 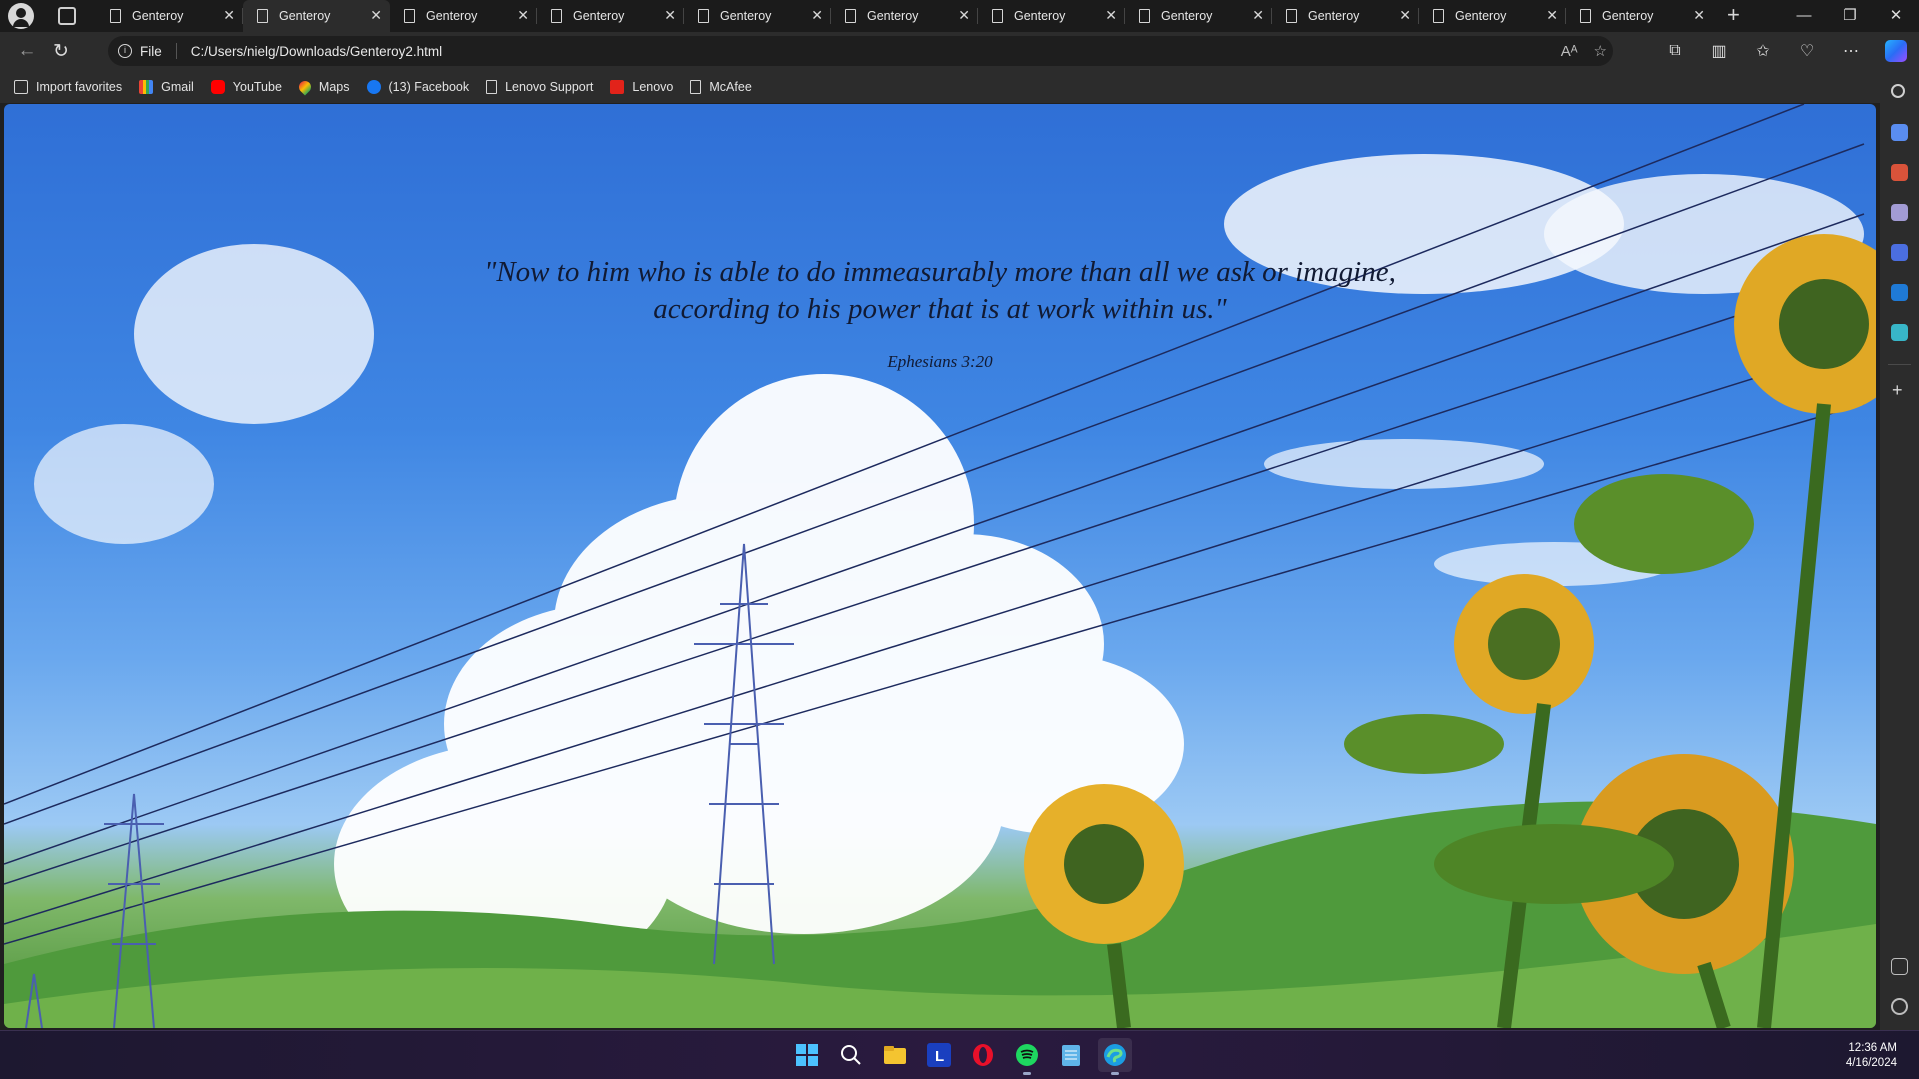 I want to click on browser-essentials-icon: ♡, so click(x=1807, y=51).